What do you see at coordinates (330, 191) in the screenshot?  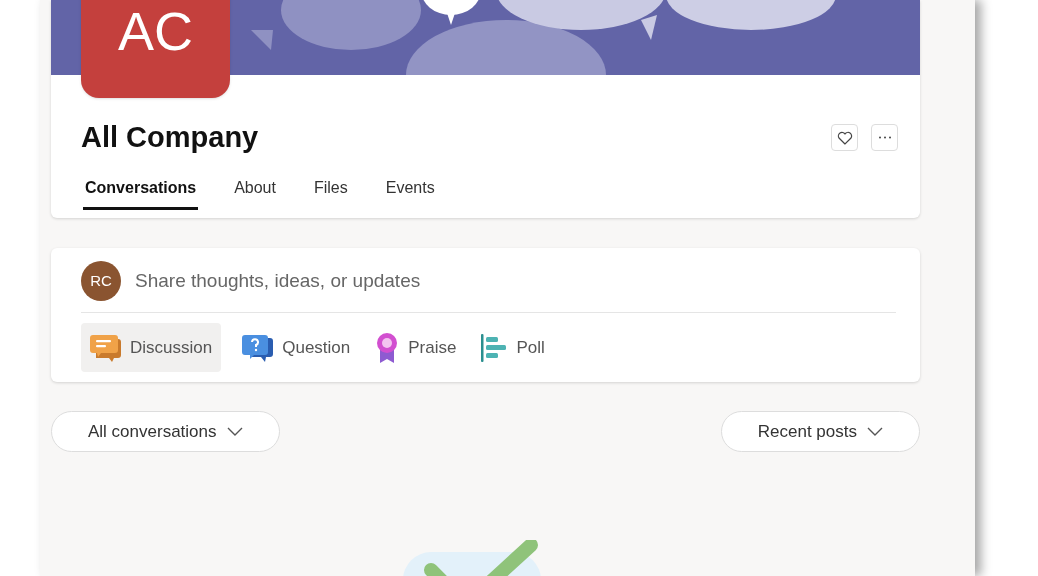 I see `tab: Files` at bounding box center [330, 191].